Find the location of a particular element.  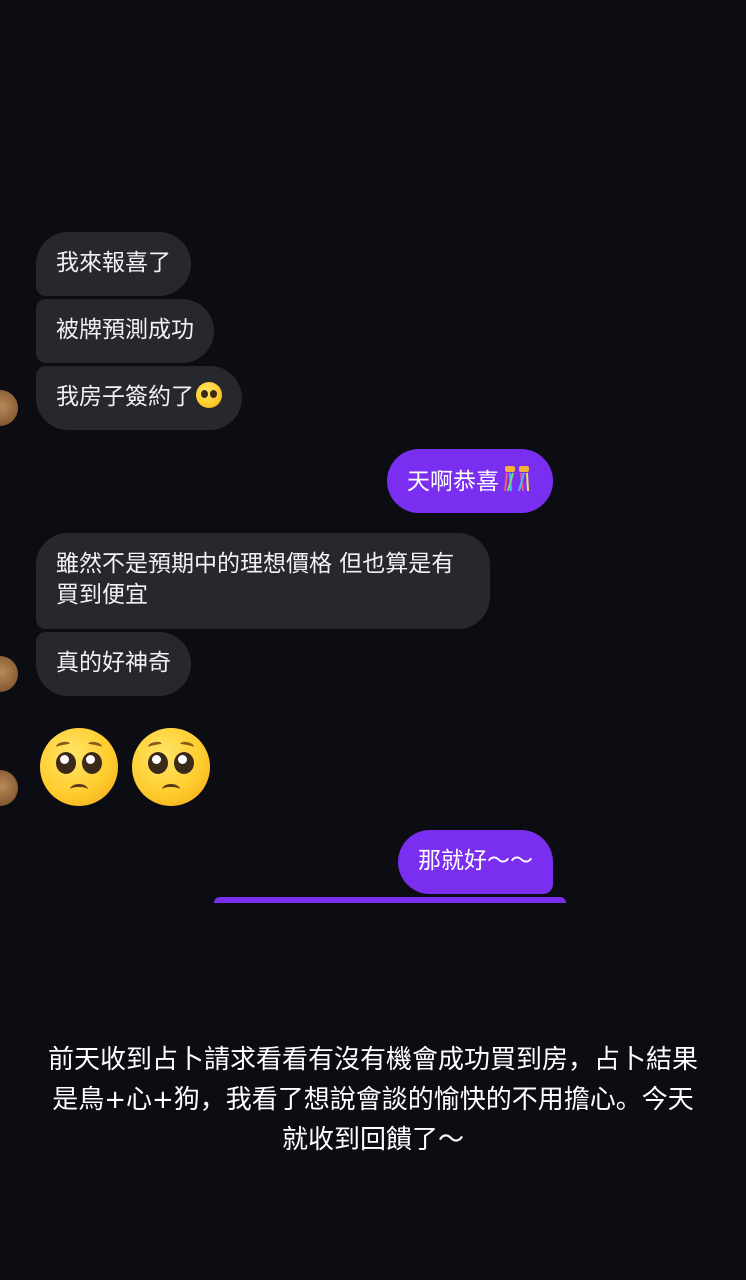

message-incoming: 我房子簽約了 is located at coordinates (139, 398).